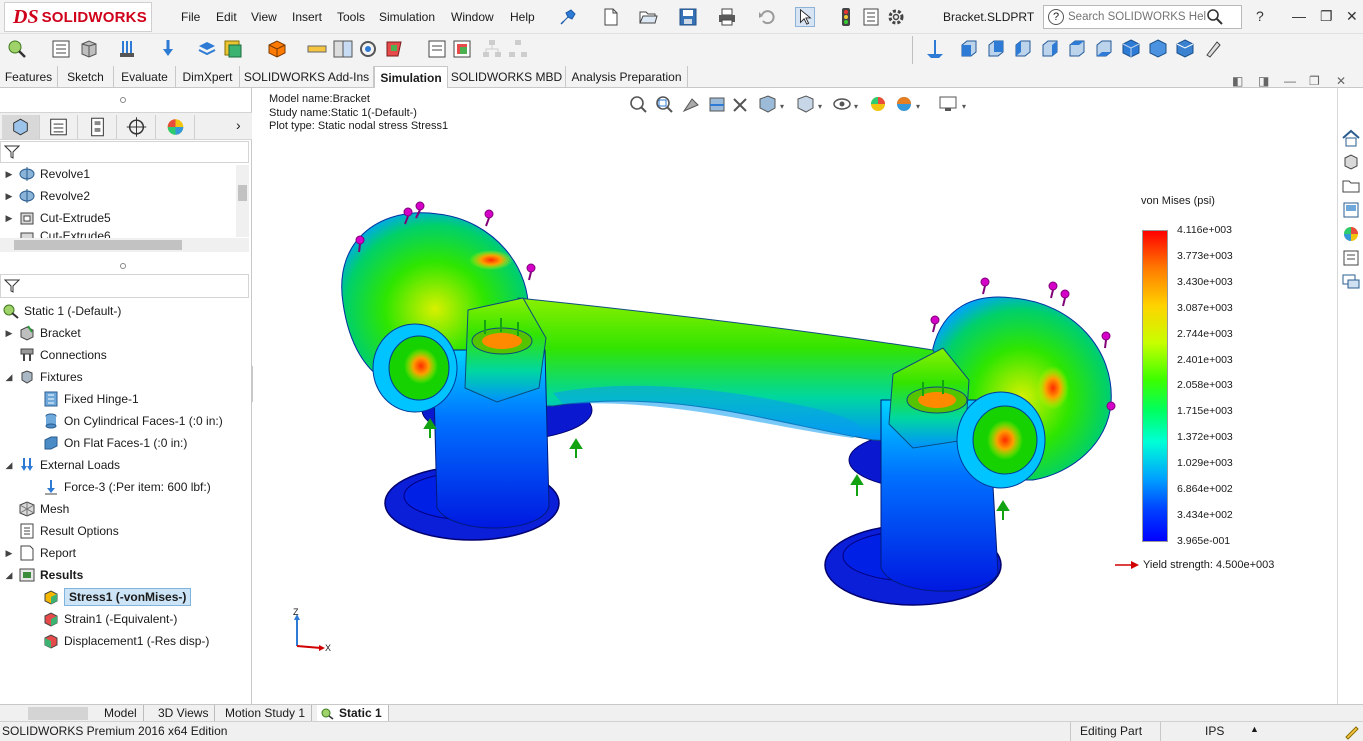 The image size is (1363, 741). What do you see at coordinates (935, 49) in the screenshot?
I see `normal-to-icon` at bounding box center [935, 49].